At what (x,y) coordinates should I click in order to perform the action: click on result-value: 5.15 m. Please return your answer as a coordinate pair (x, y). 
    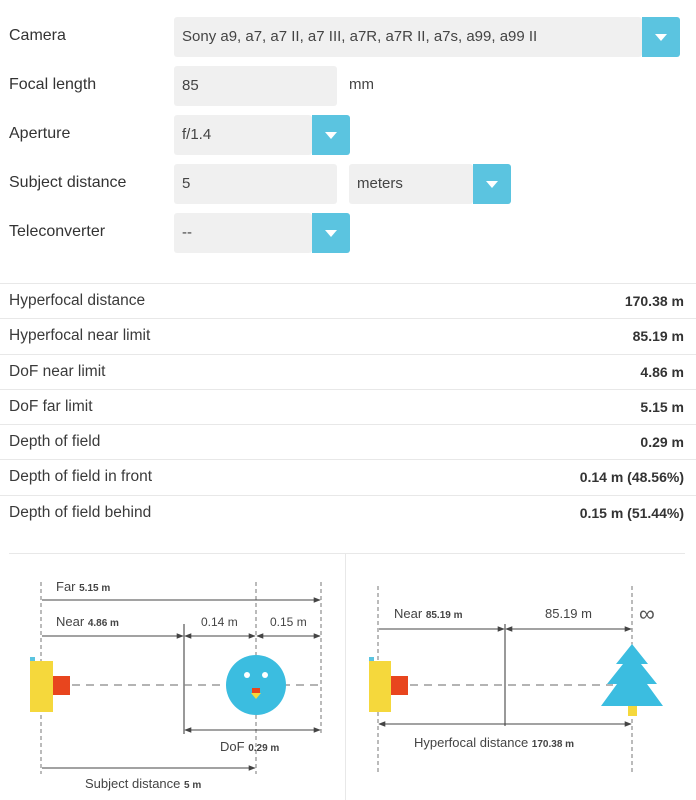
    Looking at the image, I should click on (662, 406).